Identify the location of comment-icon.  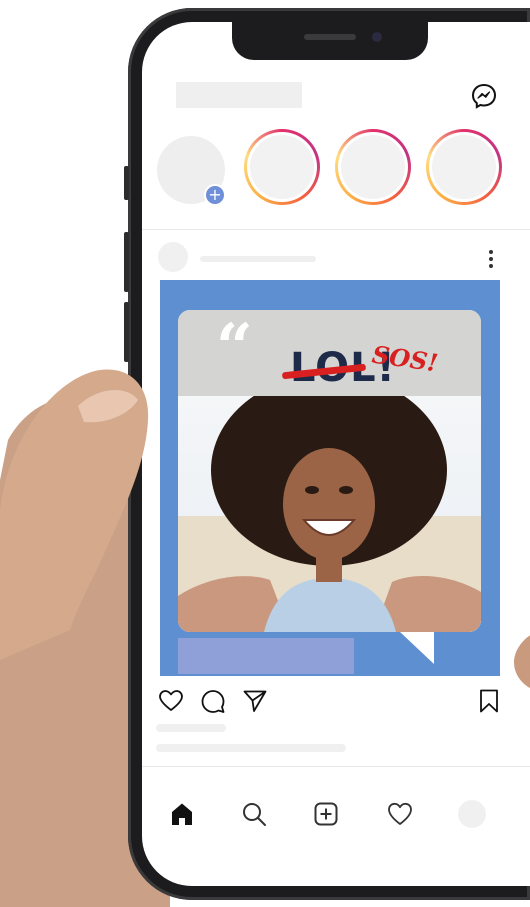
(213, 701).